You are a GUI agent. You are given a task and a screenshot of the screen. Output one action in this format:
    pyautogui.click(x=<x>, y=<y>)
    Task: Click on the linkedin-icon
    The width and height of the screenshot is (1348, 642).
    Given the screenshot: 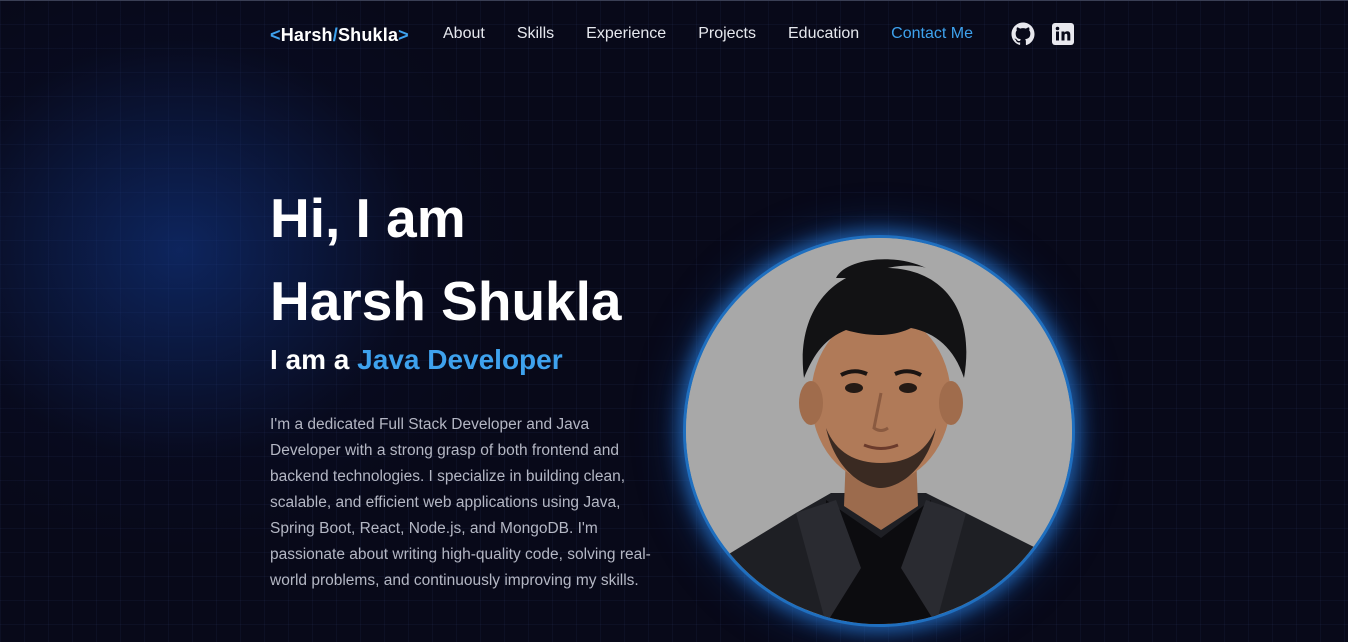 What is the action you would take?
    pyautogui.click(x=1063, y=34)
    